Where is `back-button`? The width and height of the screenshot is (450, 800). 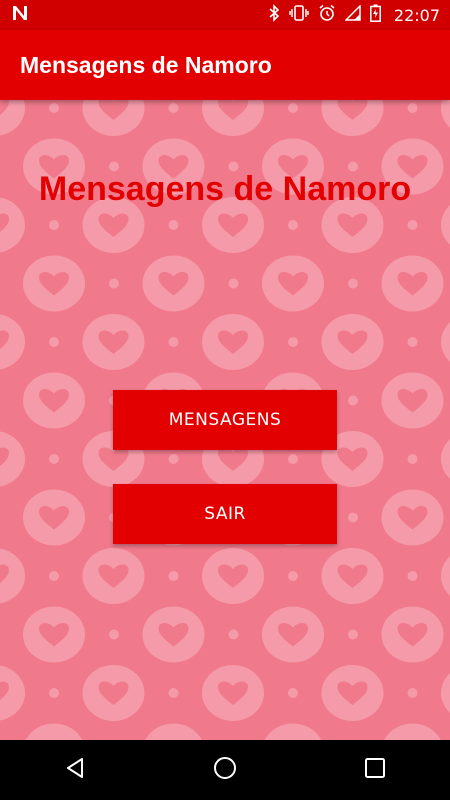 back-button is located at coordinates (75, 770).